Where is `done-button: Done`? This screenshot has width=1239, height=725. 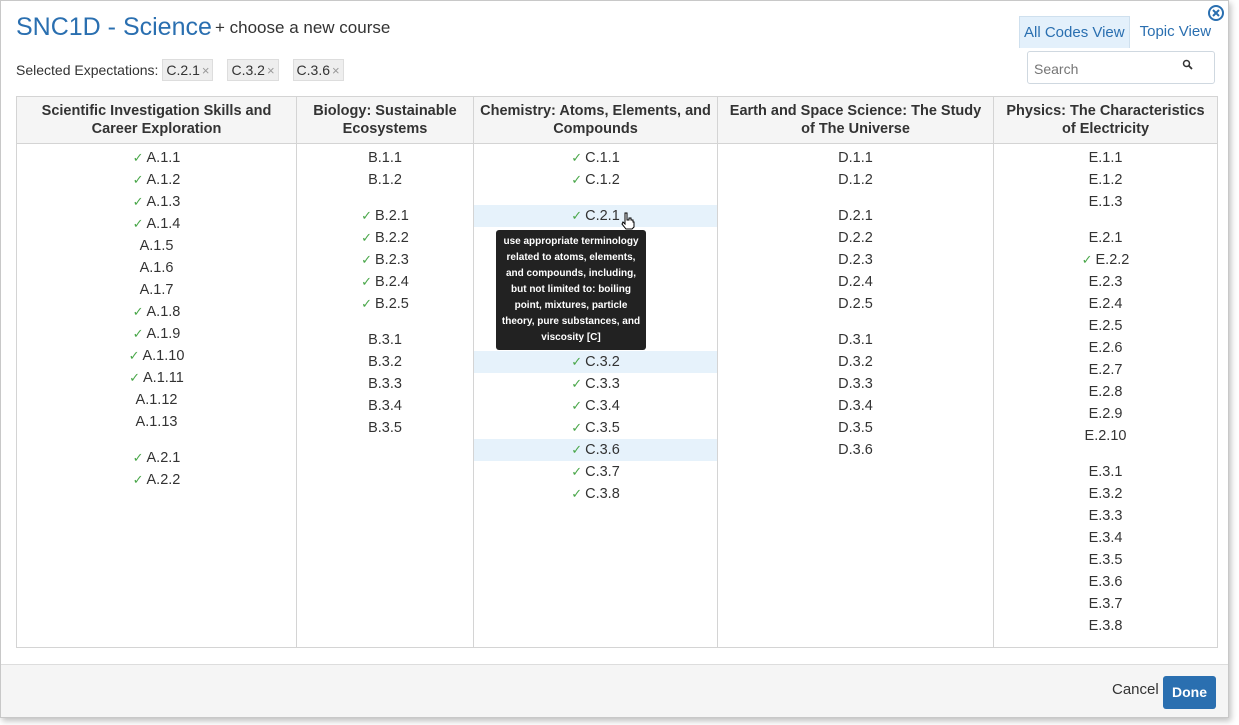
done-button: Done is located at coordinates (1189, 692).